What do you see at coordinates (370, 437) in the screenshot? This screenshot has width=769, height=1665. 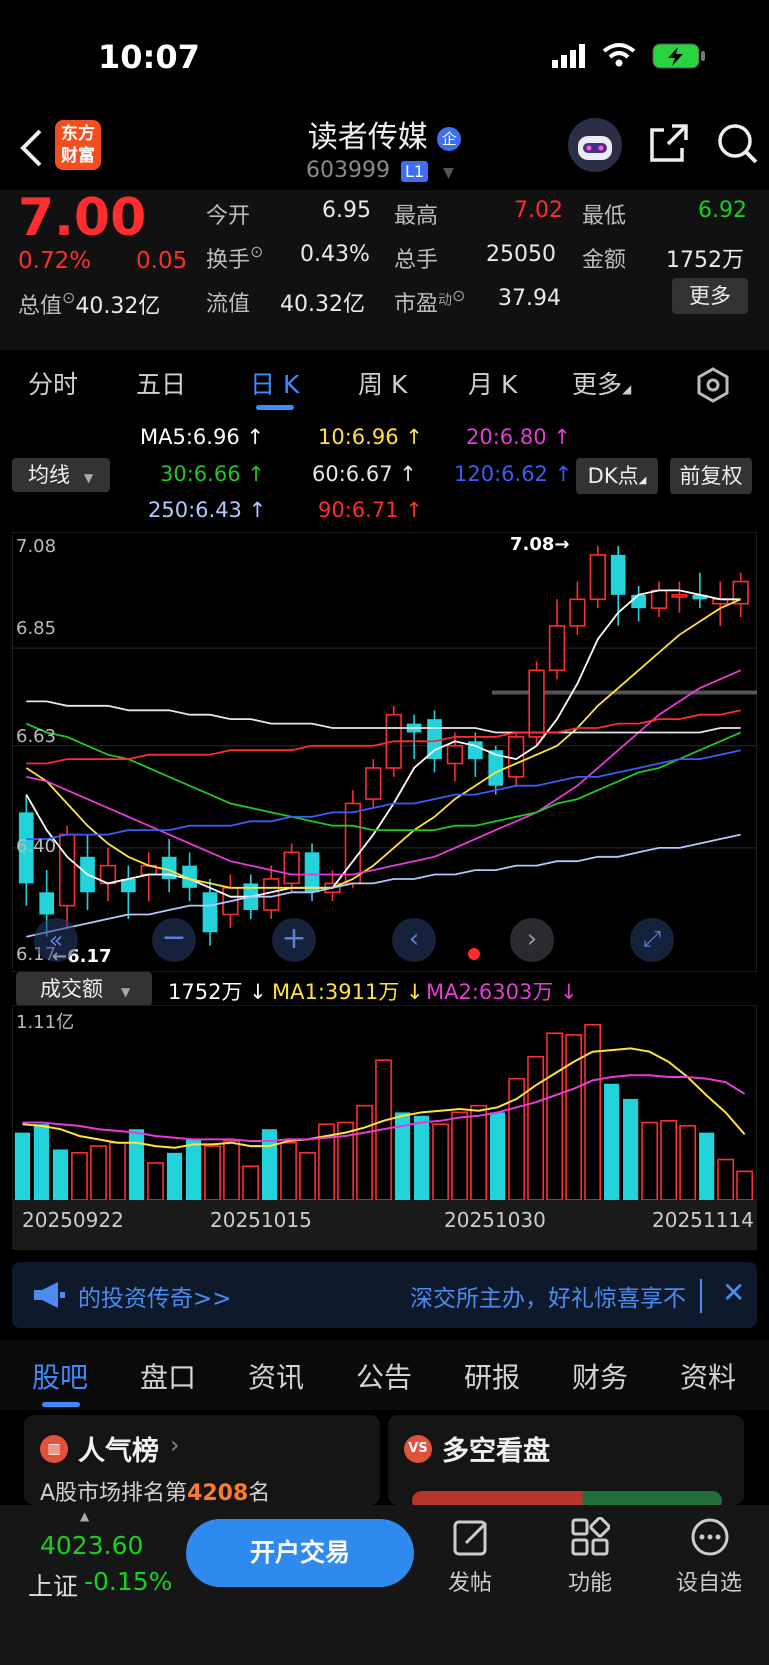 I see `ma10-legend: 10:6.96 ↑` at bounding box center [370, 437].